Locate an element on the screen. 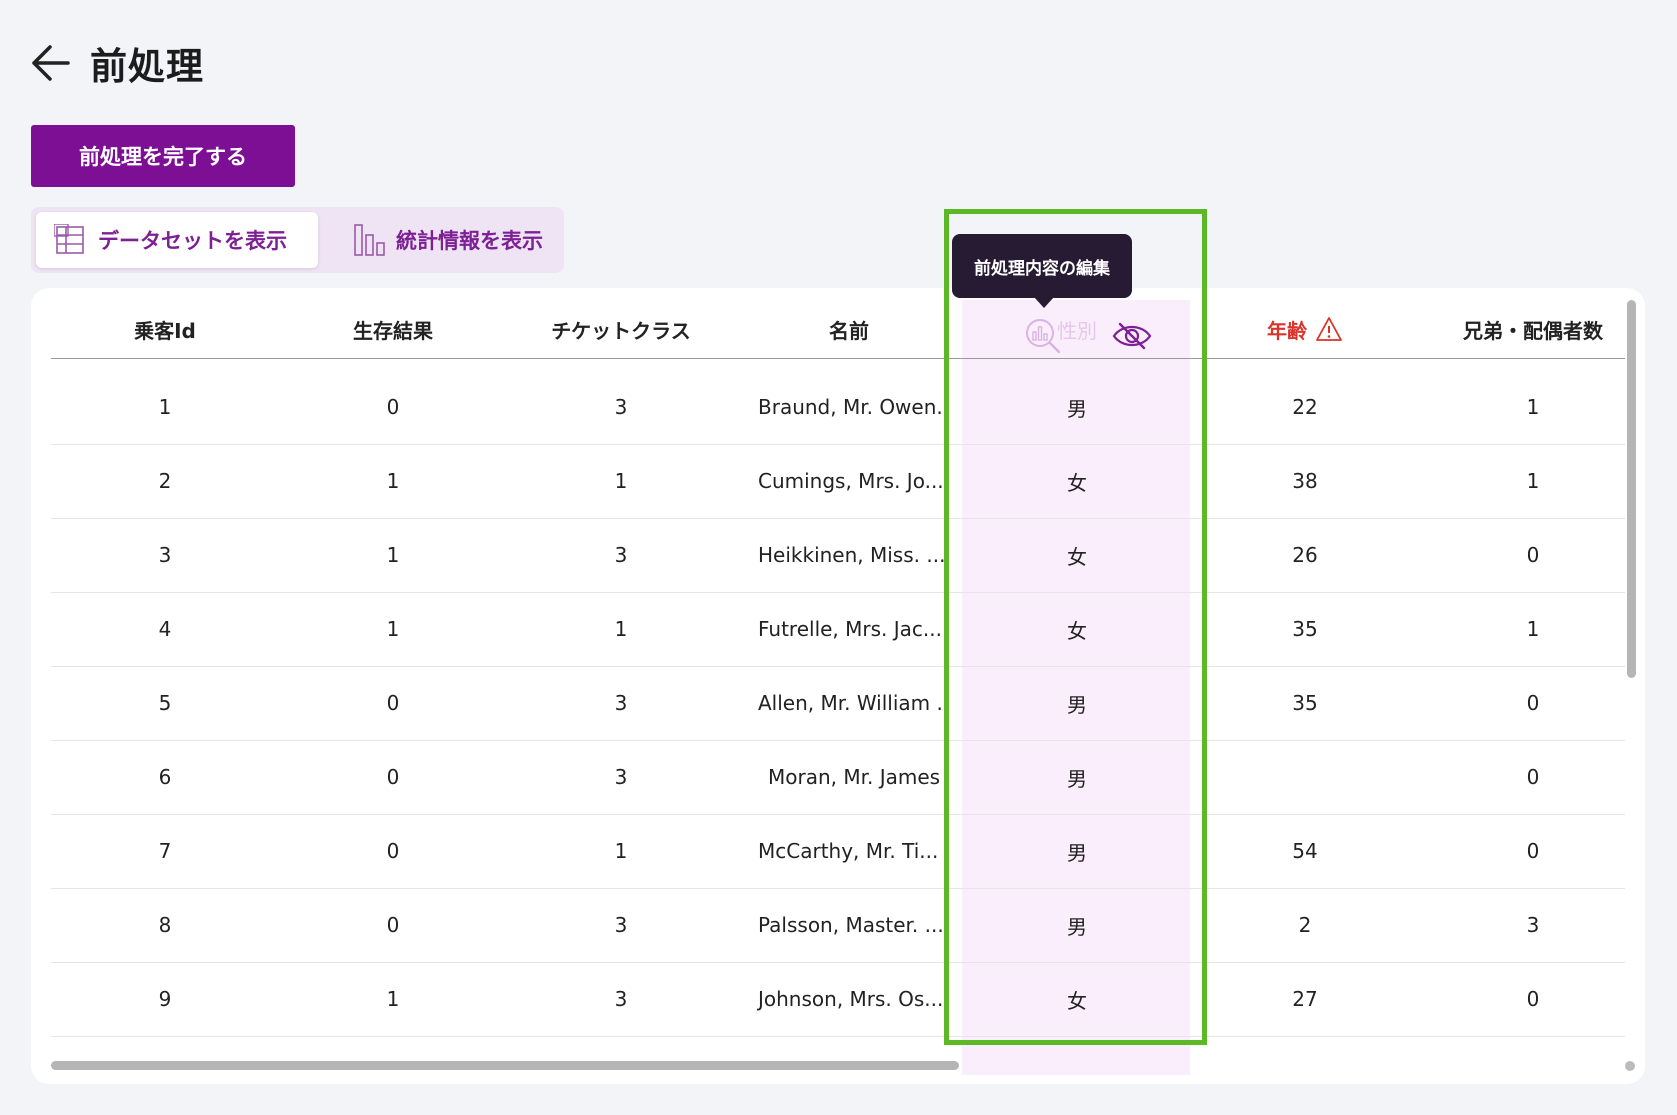 Image resolution: width=1677 pixels, height=1115 pixels. table-row: 7 0 1 McCarthy, Mr. Ti... 男 54 0 is located at coordinates (838, 851).